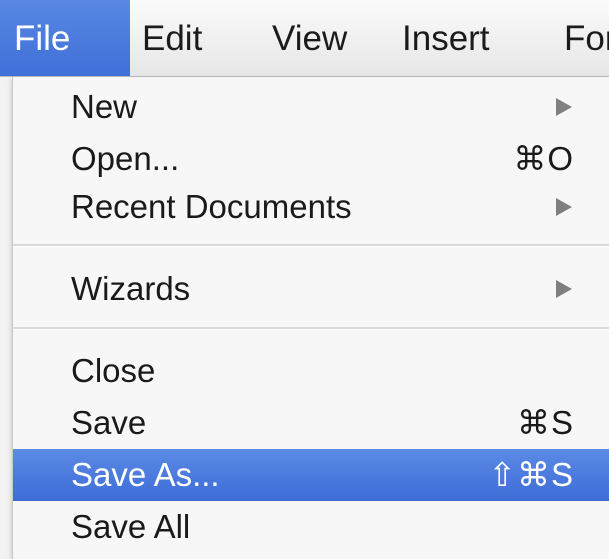 Image resolution: width=609 pixels, height=559 pixels. I want to click on menu-item-save-all: Save All, so click(311, 527).